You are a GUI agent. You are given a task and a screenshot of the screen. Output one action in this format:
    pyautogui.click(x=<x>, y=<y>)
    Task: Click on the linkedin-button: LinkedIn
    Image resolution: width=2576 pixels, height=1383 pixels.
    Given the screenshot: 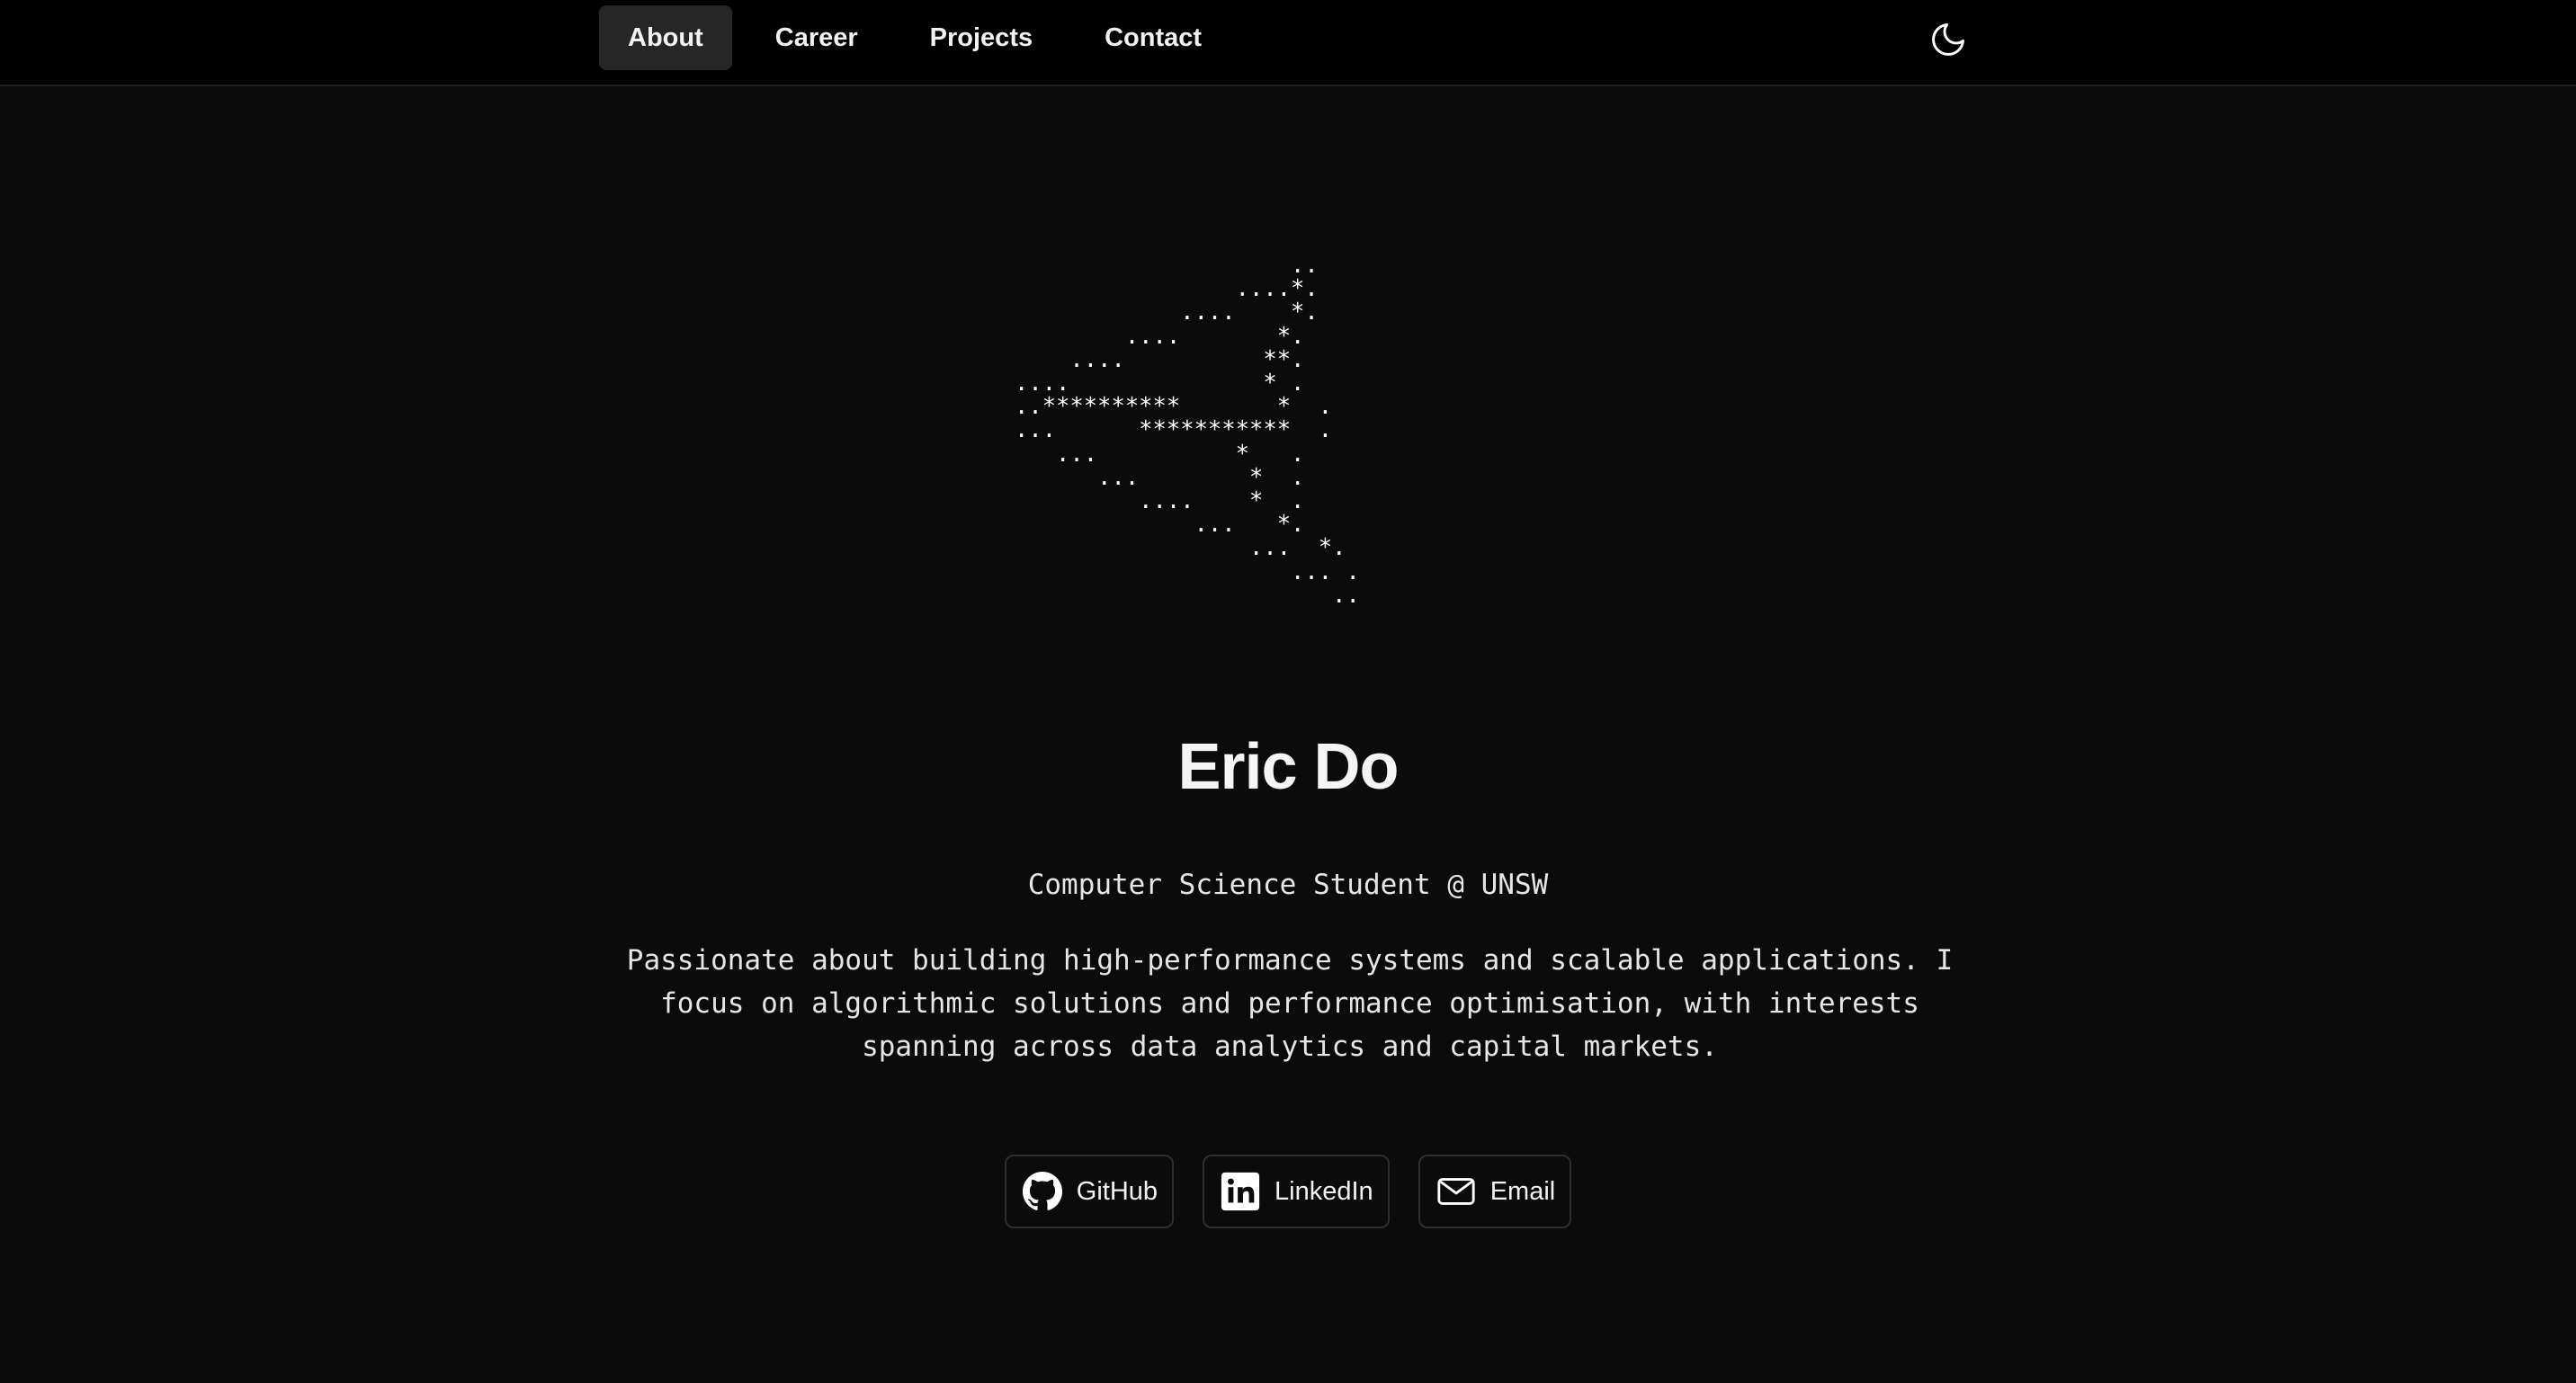 What is the action you would take?
    pyautogui.click(x=1296, y=1191)
    